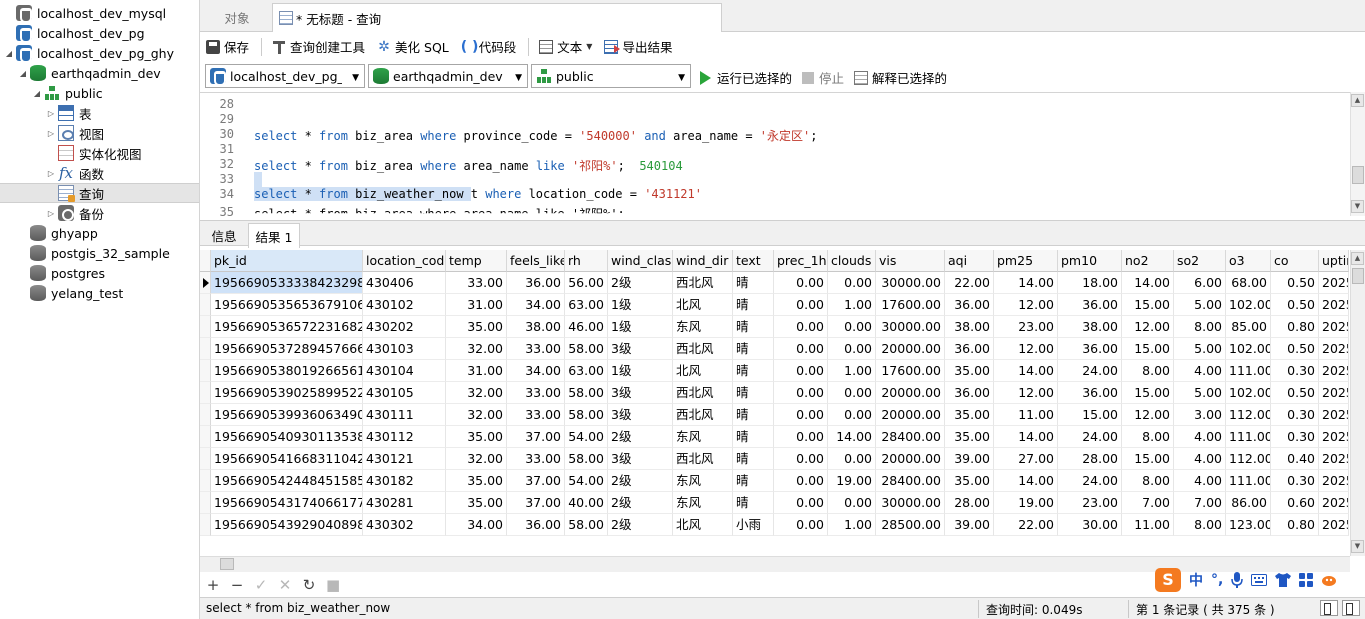  Describe the element at coordinates (910, 525) in the screenshot. I see `table-cell: 28500.00` at that location.